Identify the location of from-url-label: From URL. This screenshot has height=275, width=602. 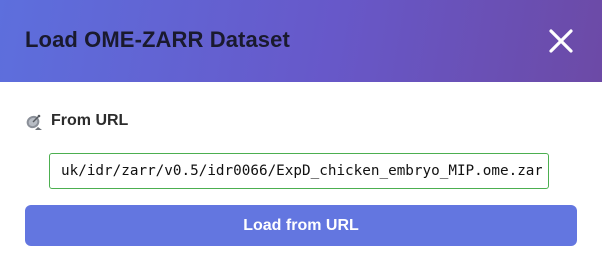
(90, 120).